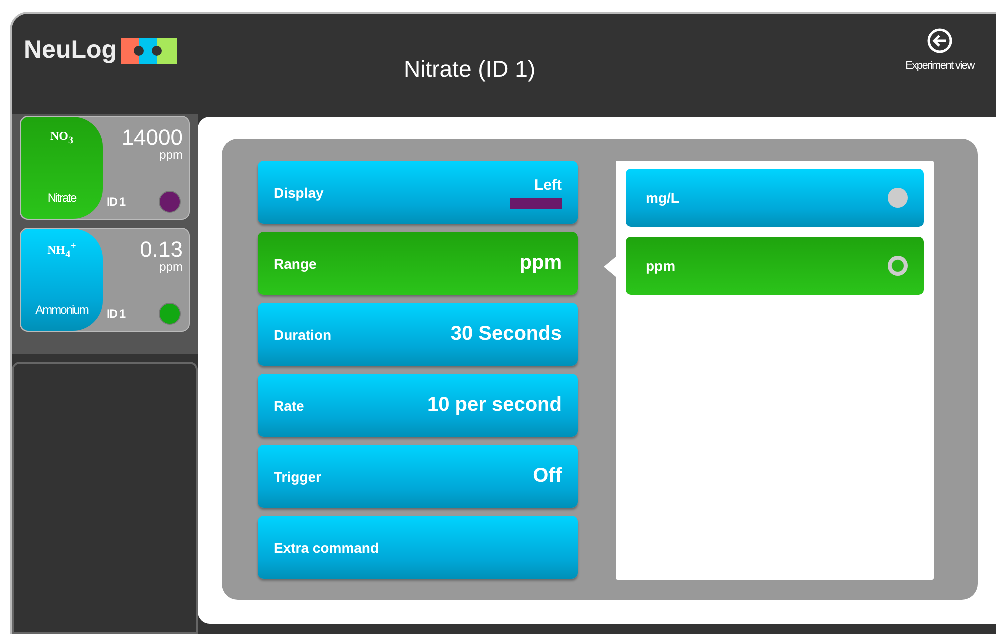  Describe the element at coordinates (470, 69) in the screenshot. I see `window-title: Nitrate (ID 1)` at that location.